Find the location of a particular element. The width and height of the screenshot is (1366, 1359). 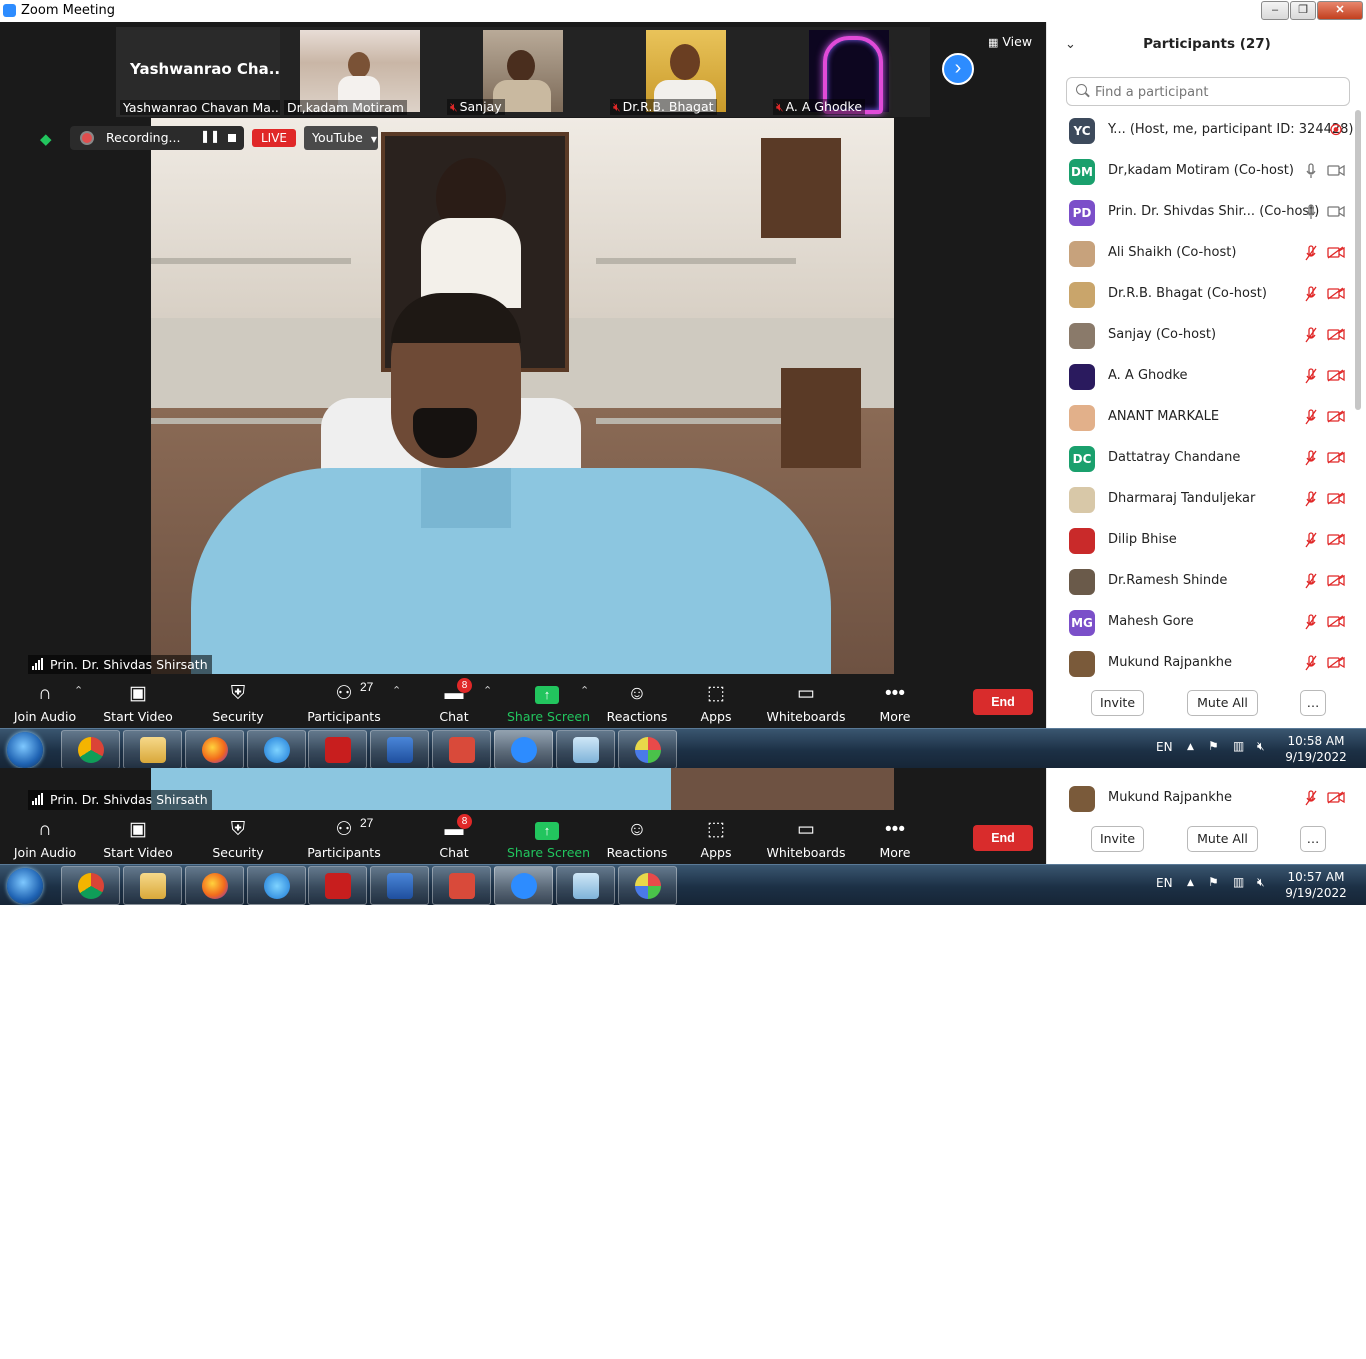

participant-row: Dr.Ramesh Shinde is located at coordinates (1200, 581).